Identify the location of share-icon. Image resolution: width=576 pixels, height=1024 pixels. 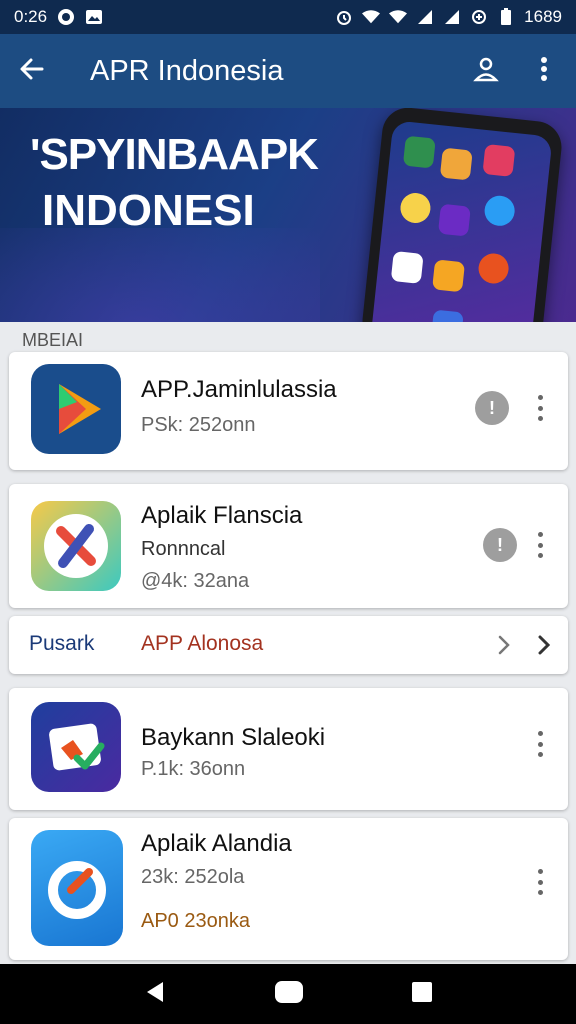
(76, 546).